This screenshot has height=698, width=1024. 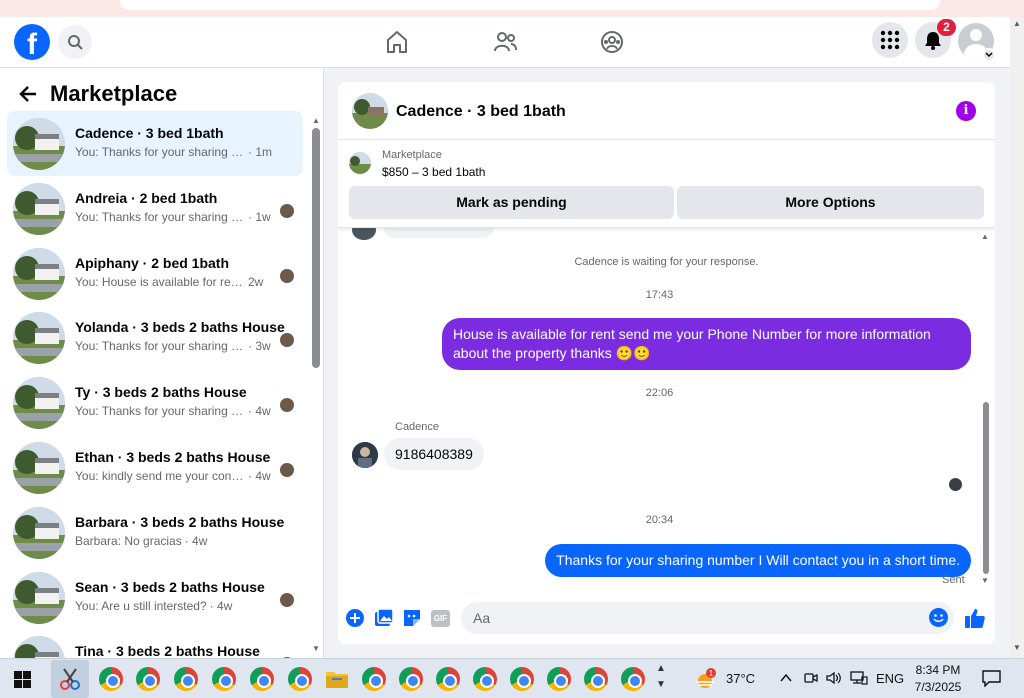 I want to click on listing-small-thumbnail, so click(x=360, y=163).